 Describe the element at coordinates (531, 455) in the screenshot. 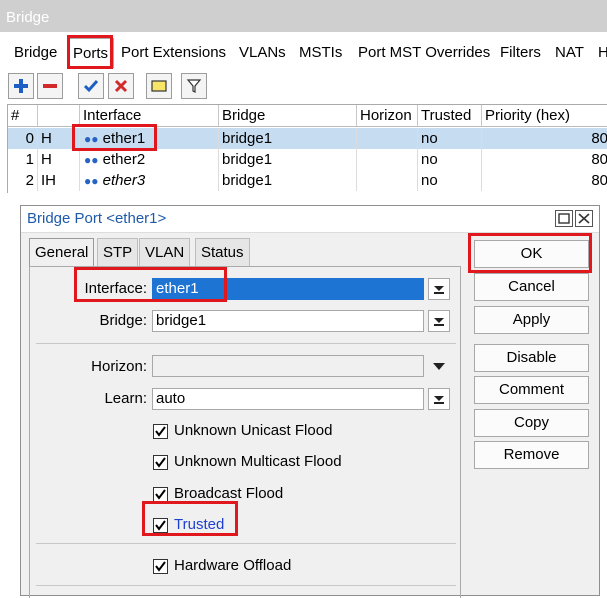

I see `remove-button: Remove` at that location.